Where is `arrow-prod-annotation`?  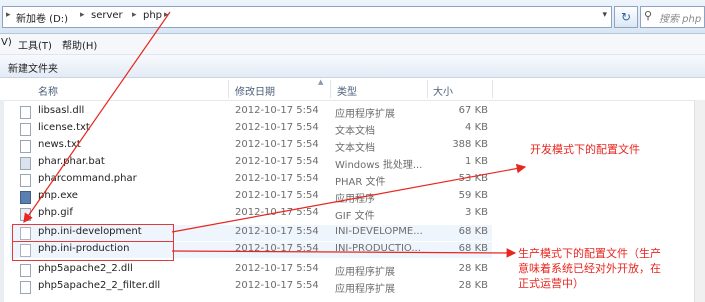 arrow-prod-annotation is located at coordinates (344, 253).